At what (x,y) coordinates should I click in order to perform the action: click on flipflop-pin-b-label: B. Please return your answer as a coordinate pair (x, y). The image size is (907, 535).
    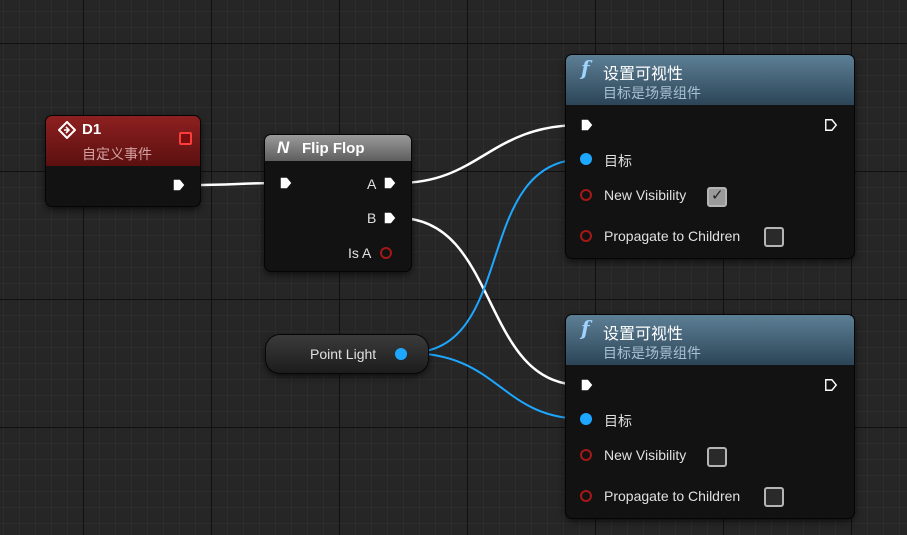
    Looking at the image, I should click on (372, 218).